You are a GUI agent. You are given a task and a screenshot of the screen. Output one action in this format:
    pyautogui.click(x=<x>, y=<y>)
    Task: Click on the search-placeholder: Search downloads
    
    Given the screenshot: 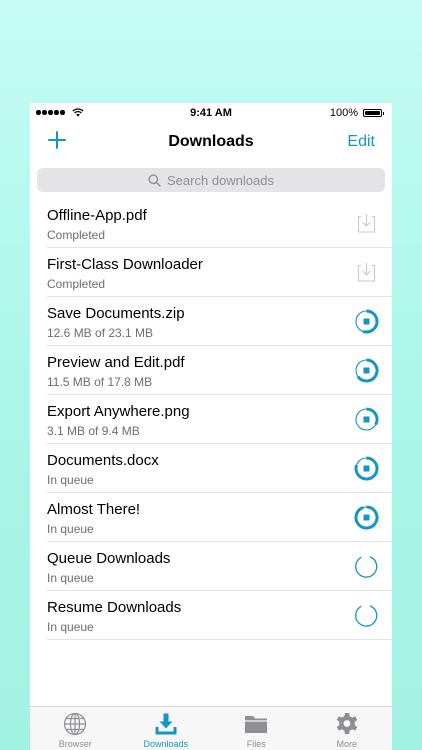 What is the action you would take?
    pyautogui.click(x=220, y=180)
    